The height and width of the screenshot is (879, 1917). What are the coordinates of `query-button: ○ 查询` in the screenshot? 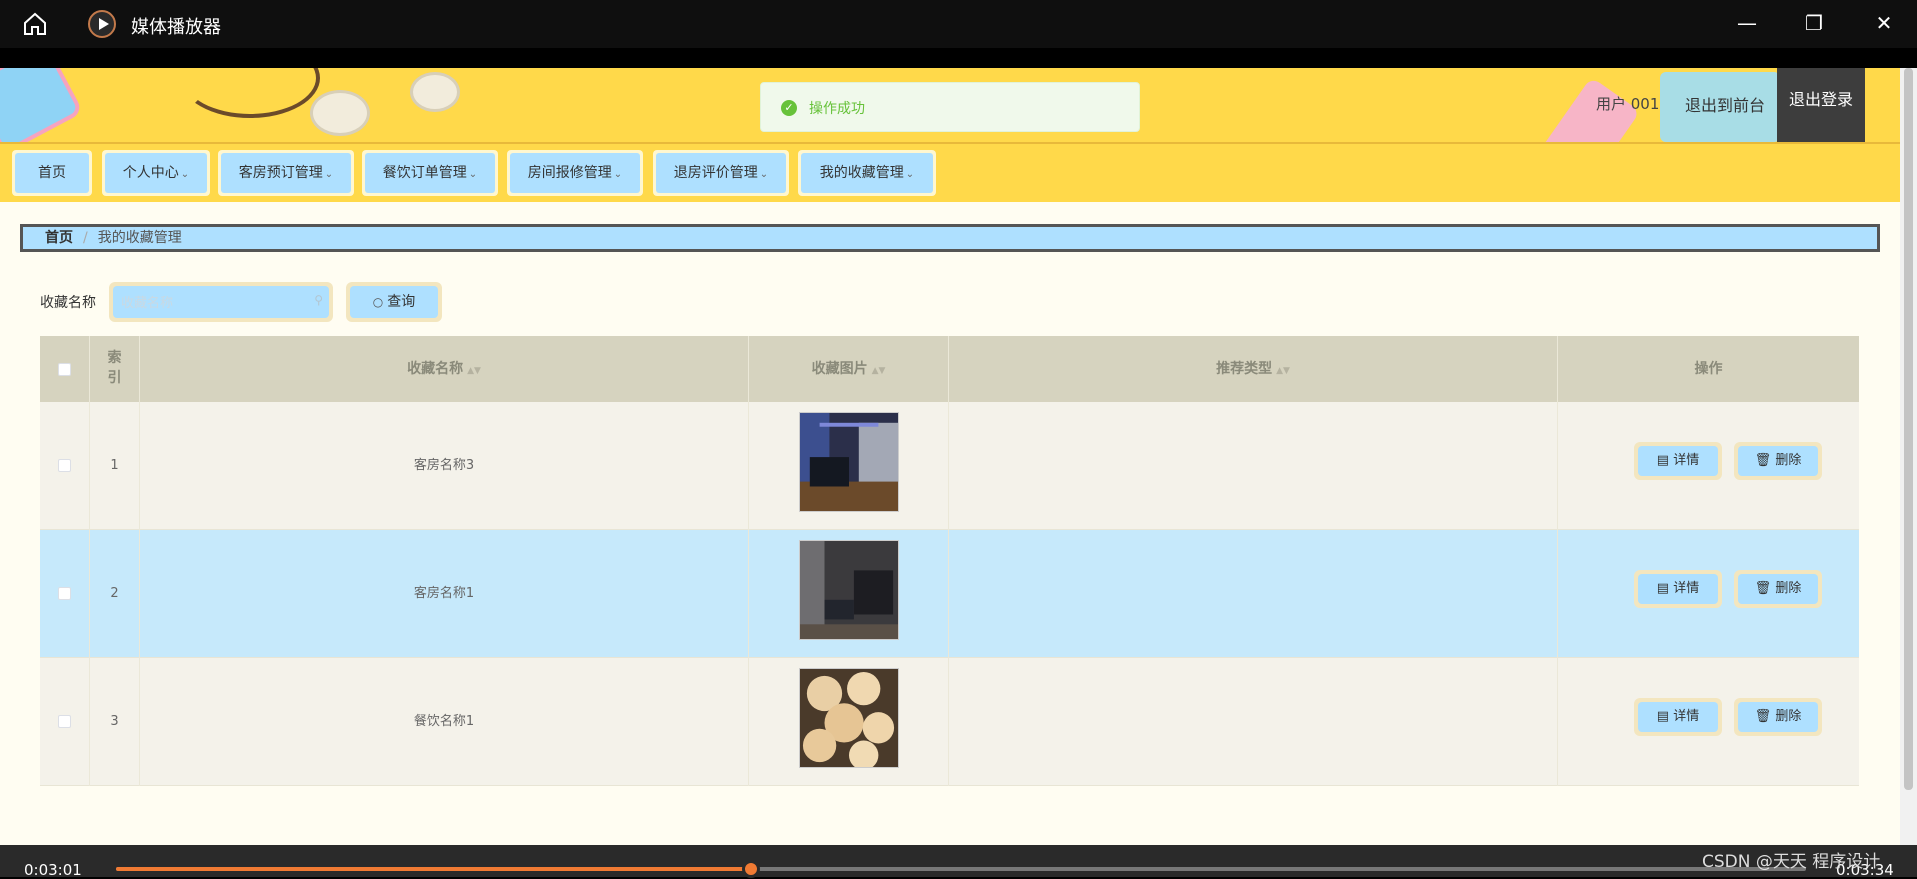 It's located at (394, 302).